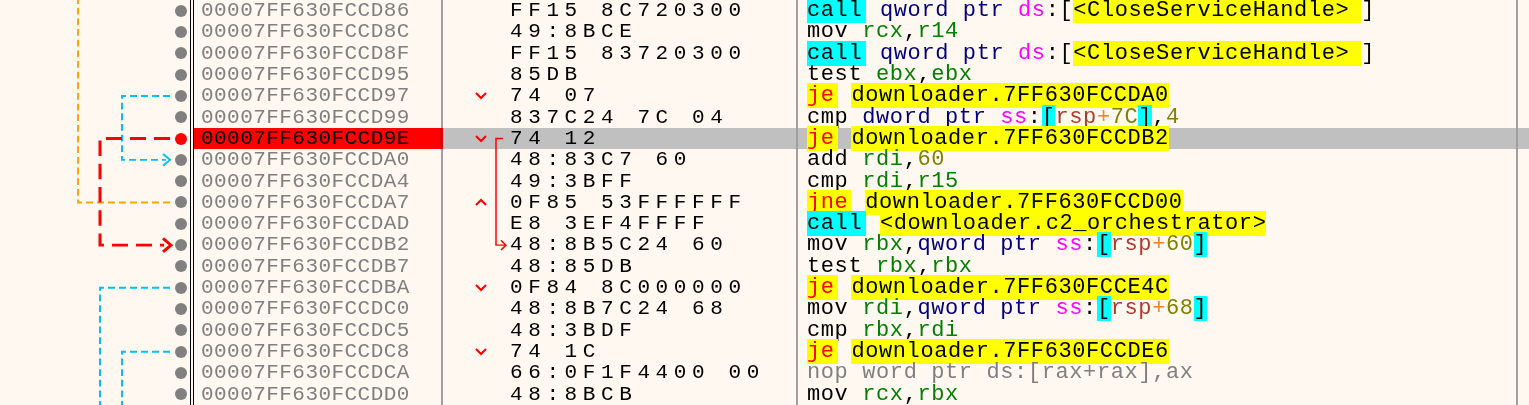  I want to click on bytes-cell: FF15 83720300, so click(628, 53).